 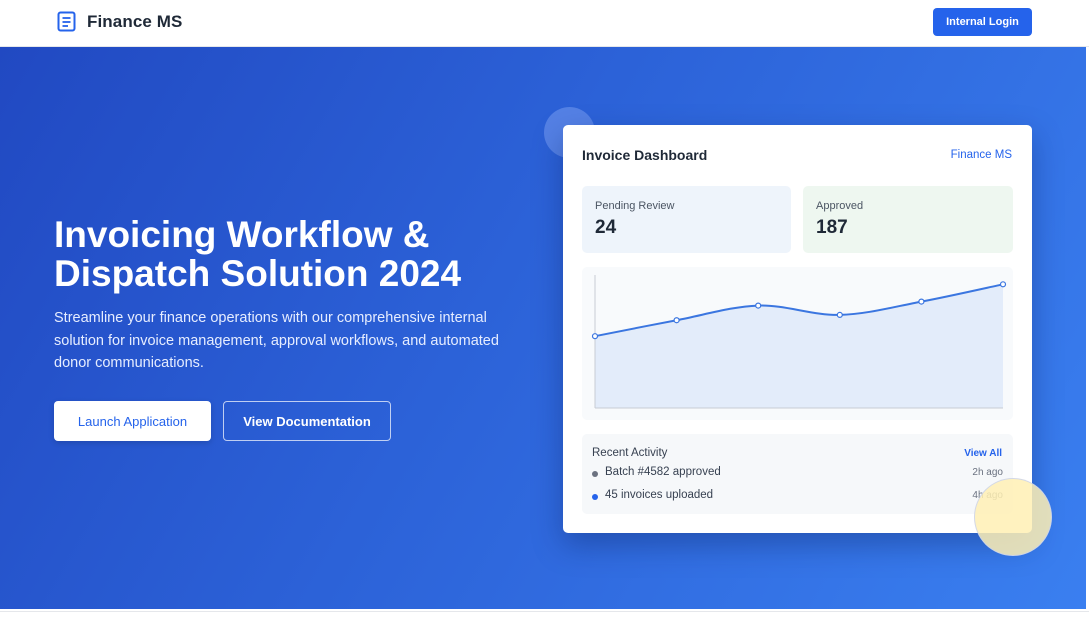 What do you see at coordinates (66, 21) in the screenshot?
I see `document-icon` at bounding box center [66, 21].